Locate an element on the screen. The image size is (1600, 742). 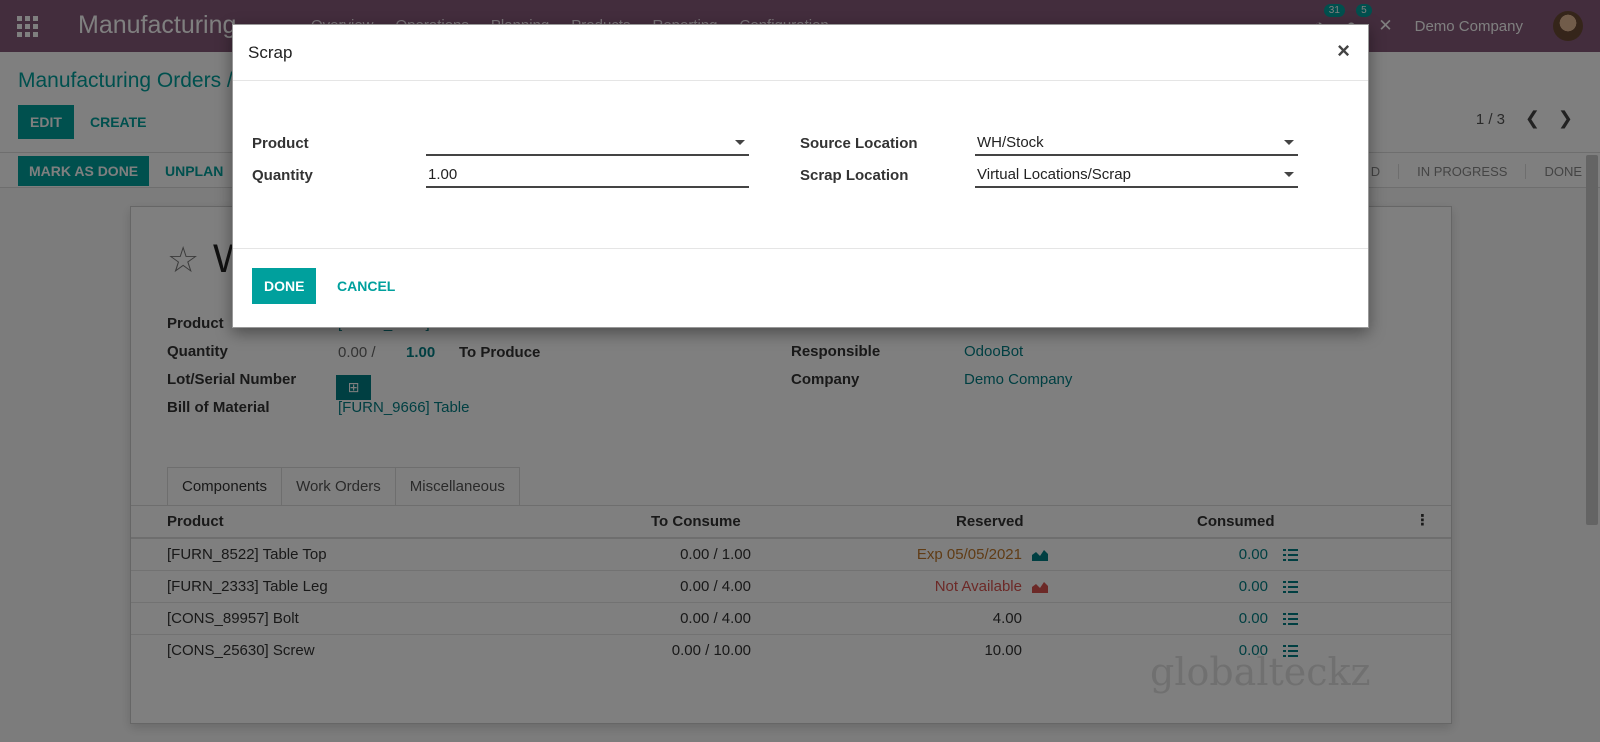
dialog-title: Scrap is located at coordinates (270, 52).